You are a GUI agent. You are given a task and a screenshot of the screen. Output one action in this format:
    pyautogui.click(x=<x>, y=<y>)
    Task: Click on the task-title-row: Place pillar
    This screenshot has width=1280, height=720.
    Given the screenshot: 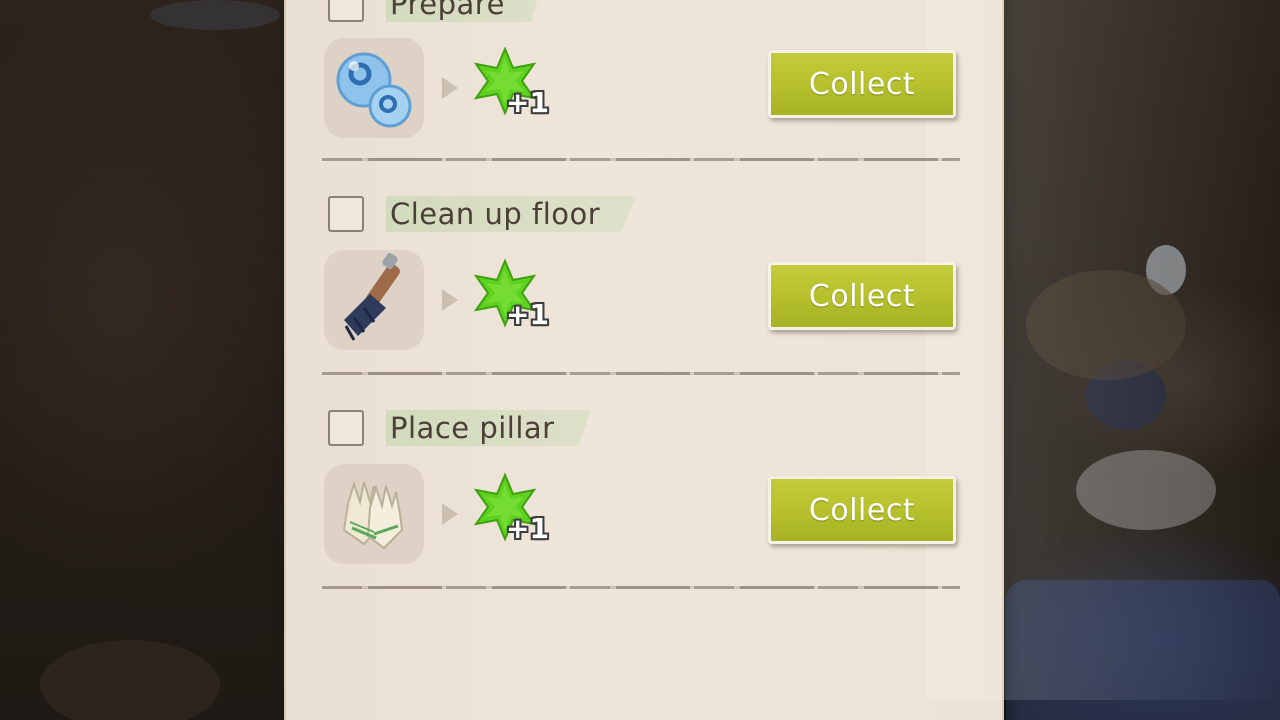 What is the action you would take?
    pyautogui.click(x=459, y=428)
    